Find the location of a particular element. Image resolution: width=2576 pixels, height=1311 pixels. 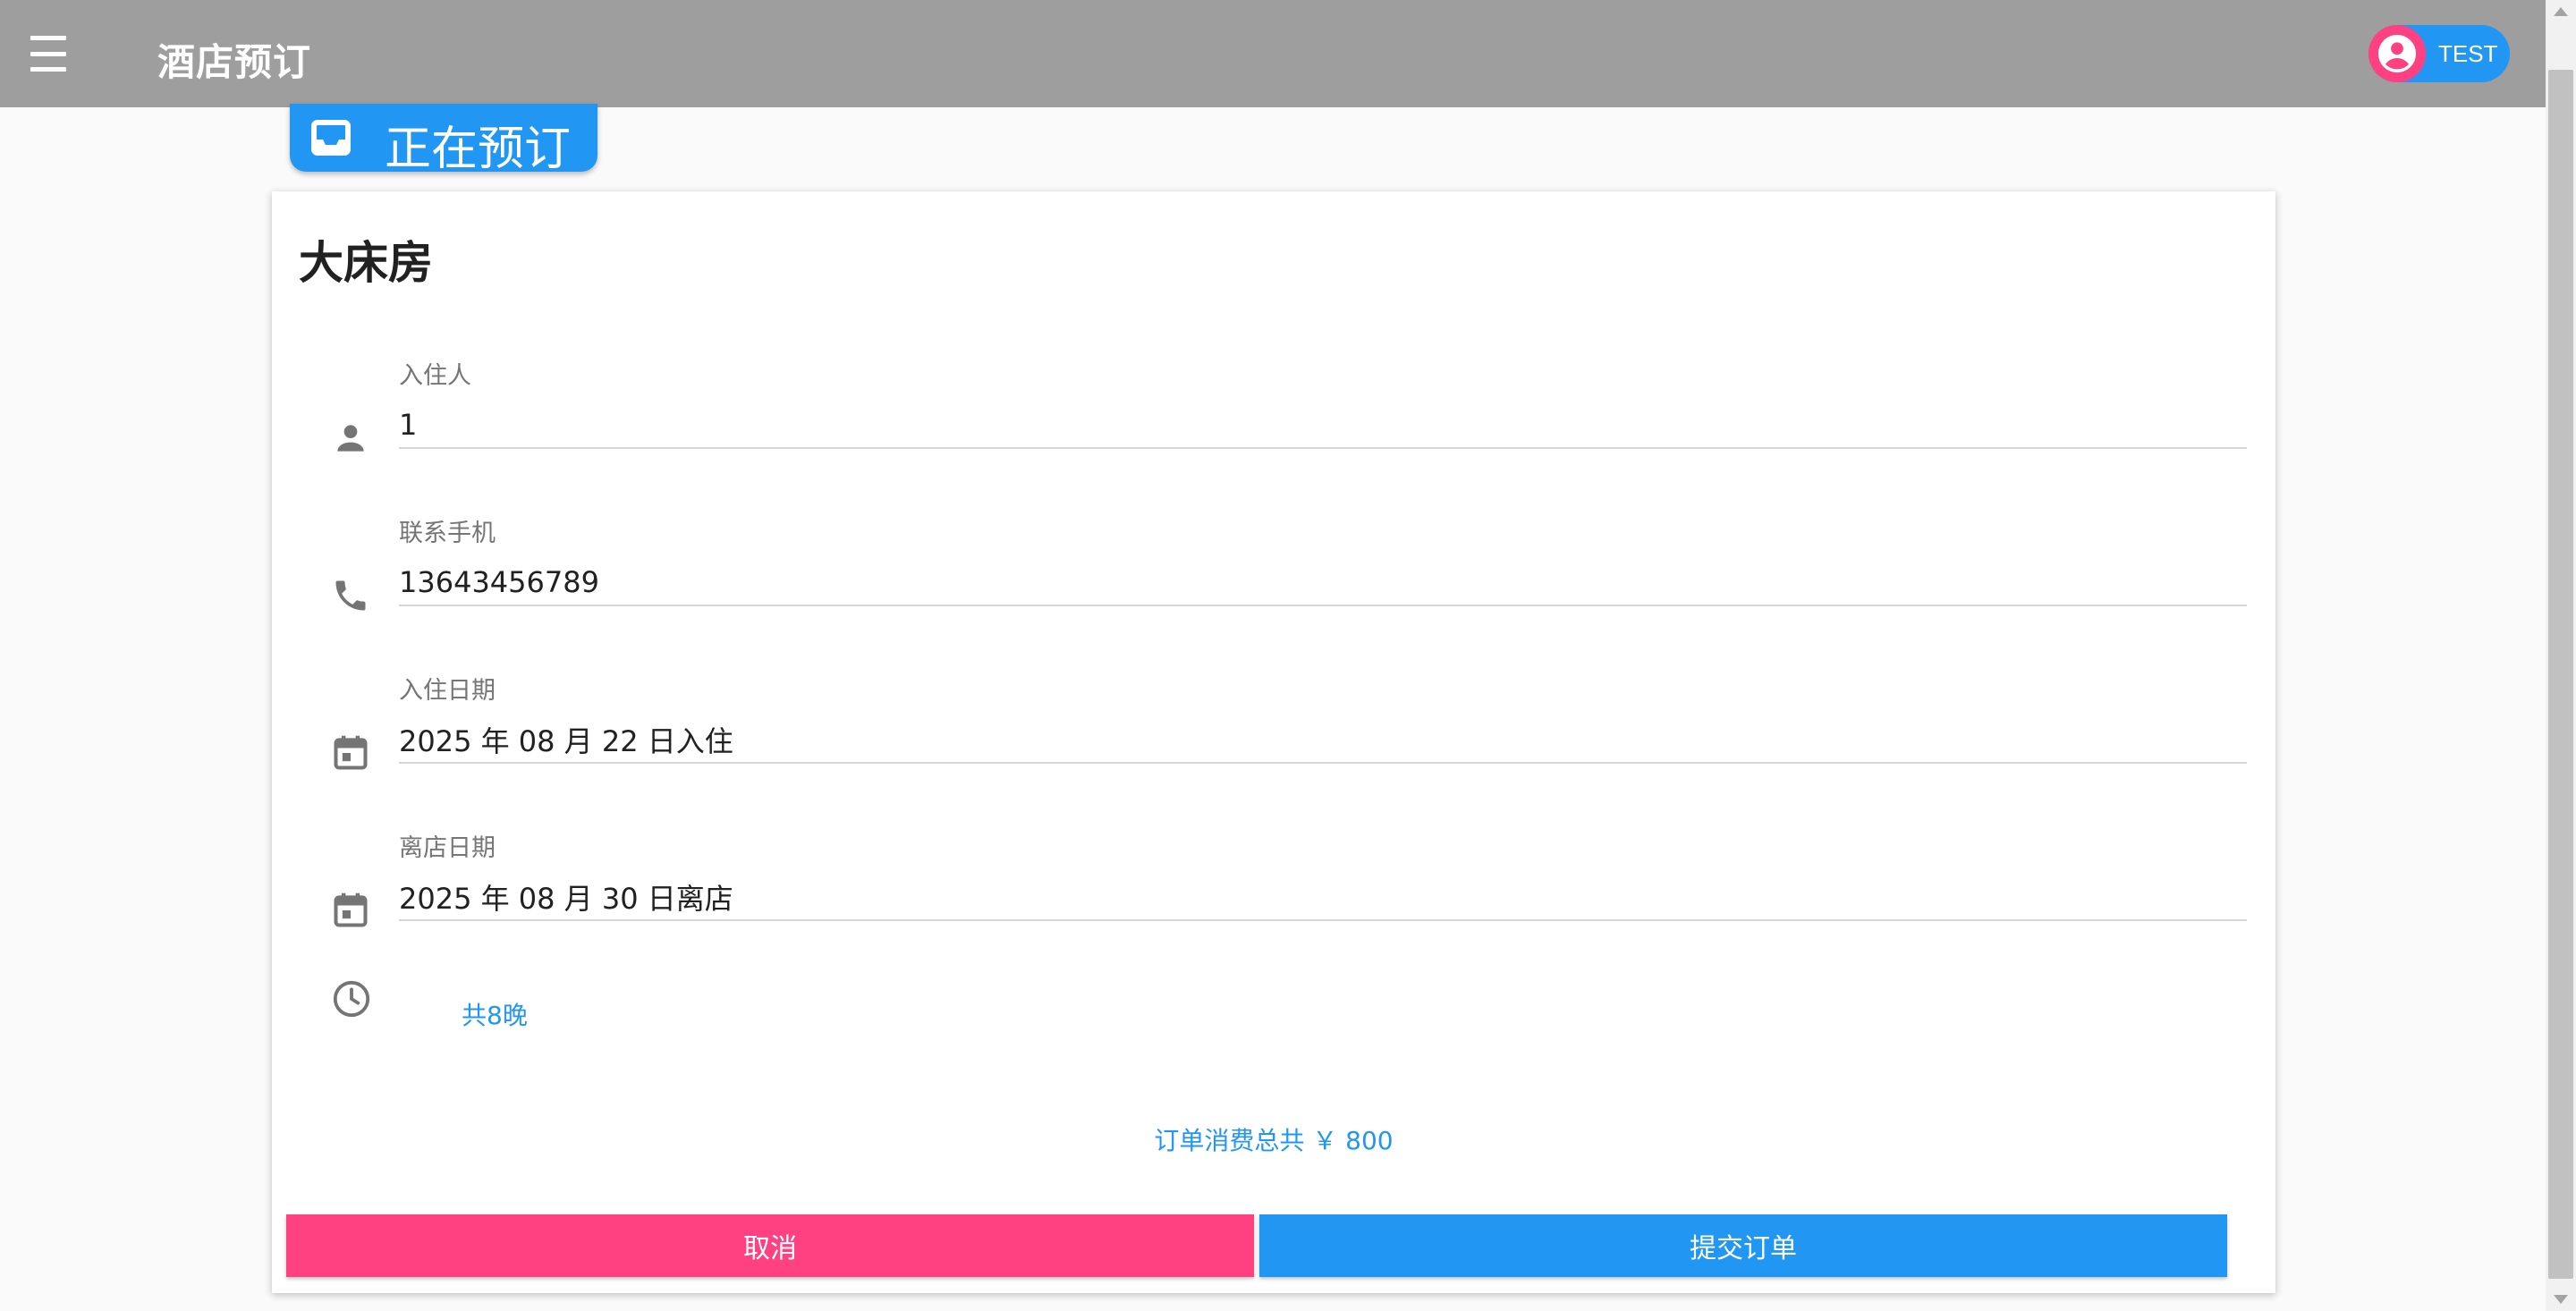

booking-status-pill: 正在预订 is located at coordinates (443, 140).